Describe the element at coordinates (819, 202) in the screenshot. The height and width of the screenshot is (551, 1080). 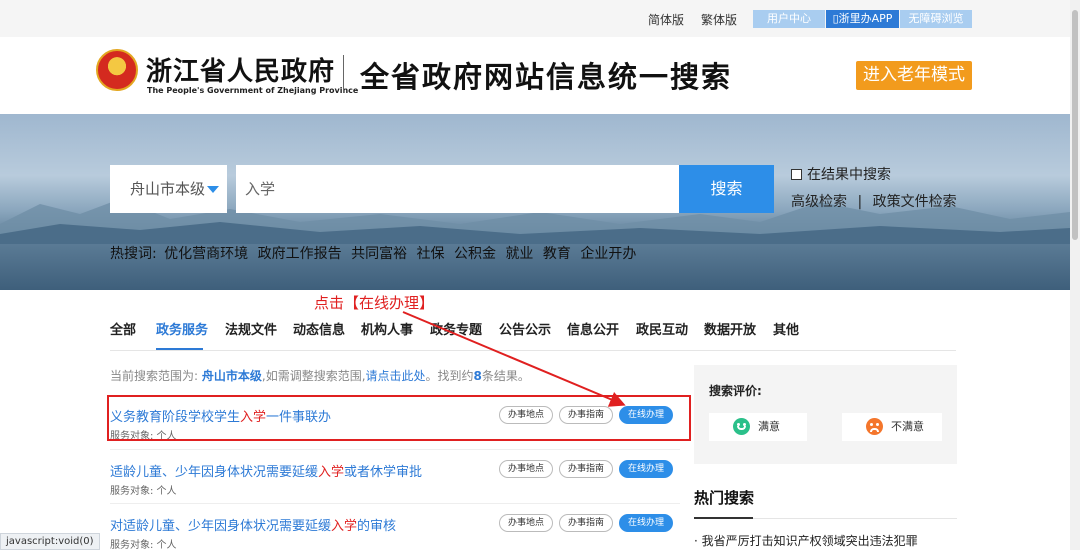
I see `advanced-search-link: 高级检索` at that location.